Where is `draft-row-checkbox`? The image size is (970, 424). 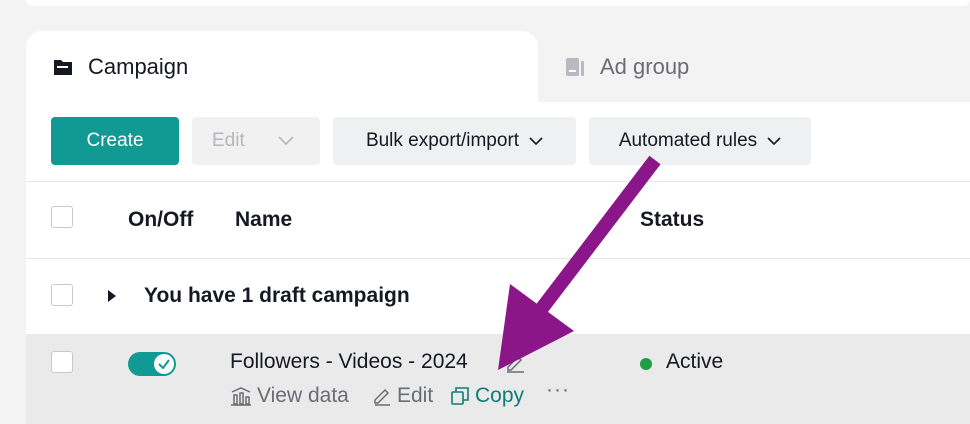
draft-row-checkbox is located at coordinates (62, 295).